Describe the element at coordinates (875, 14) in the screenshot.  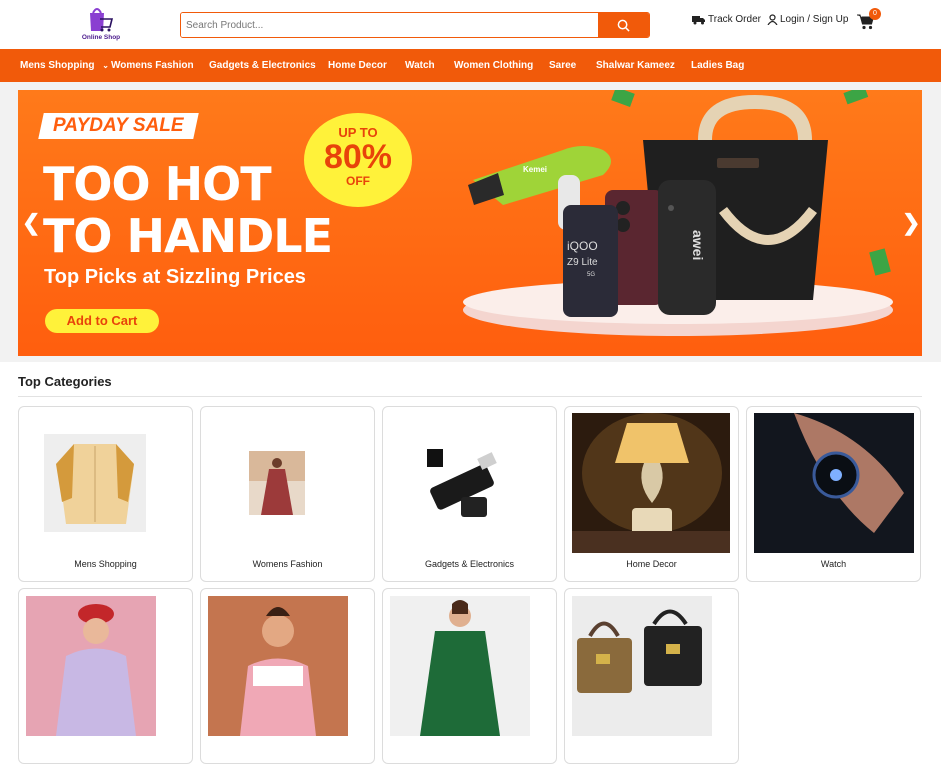
I see `cart-count-badge: 0` at that location.